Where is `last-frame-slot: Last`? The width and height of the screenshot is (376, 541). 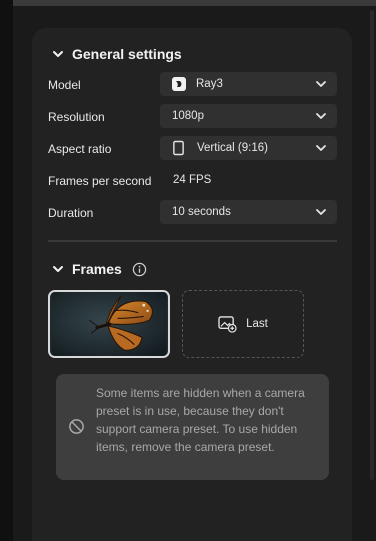
last-frame-slot: Last is located at coordinates (243, 324).